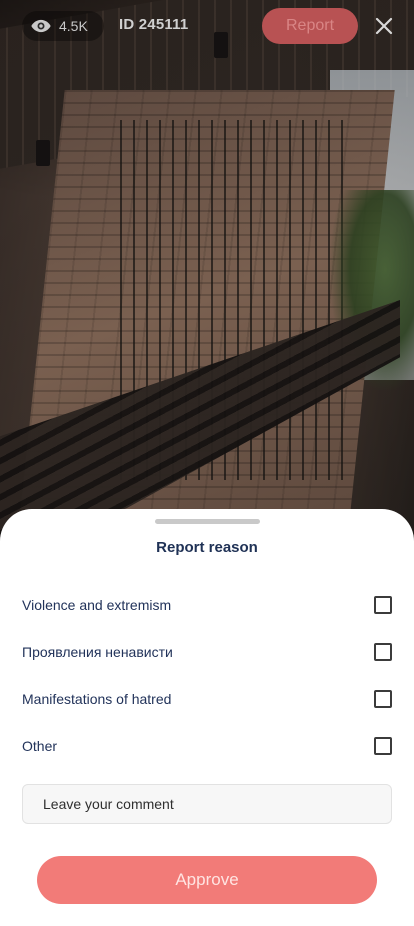 The height and width of the screenshot is (926, 414). What do you see at coordinates (43, 153) in the screenshot?
I see `ceiling-lamp` at bounding box center [43, 153].